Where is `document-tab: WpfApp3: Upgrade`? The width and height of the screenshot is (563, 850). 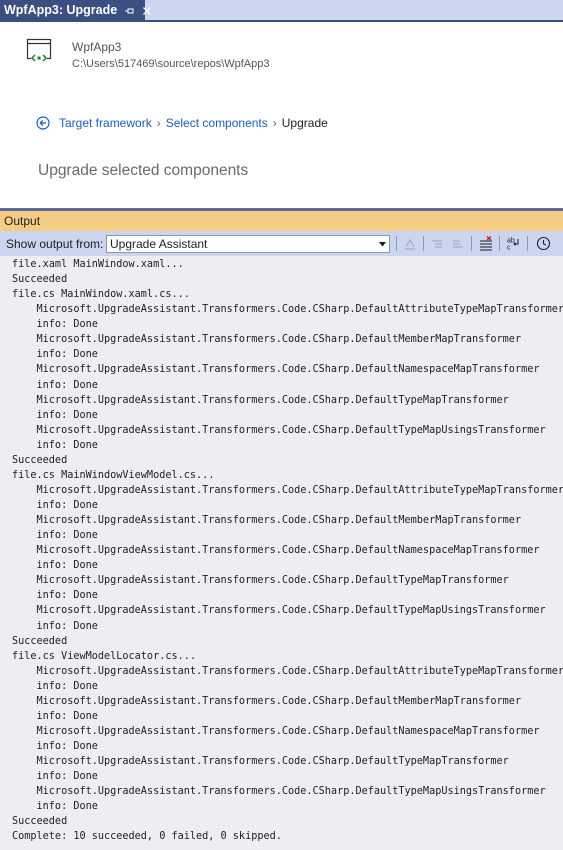 document-tab: WpfApp3: Upgrade is located at coordinates (76, 10).